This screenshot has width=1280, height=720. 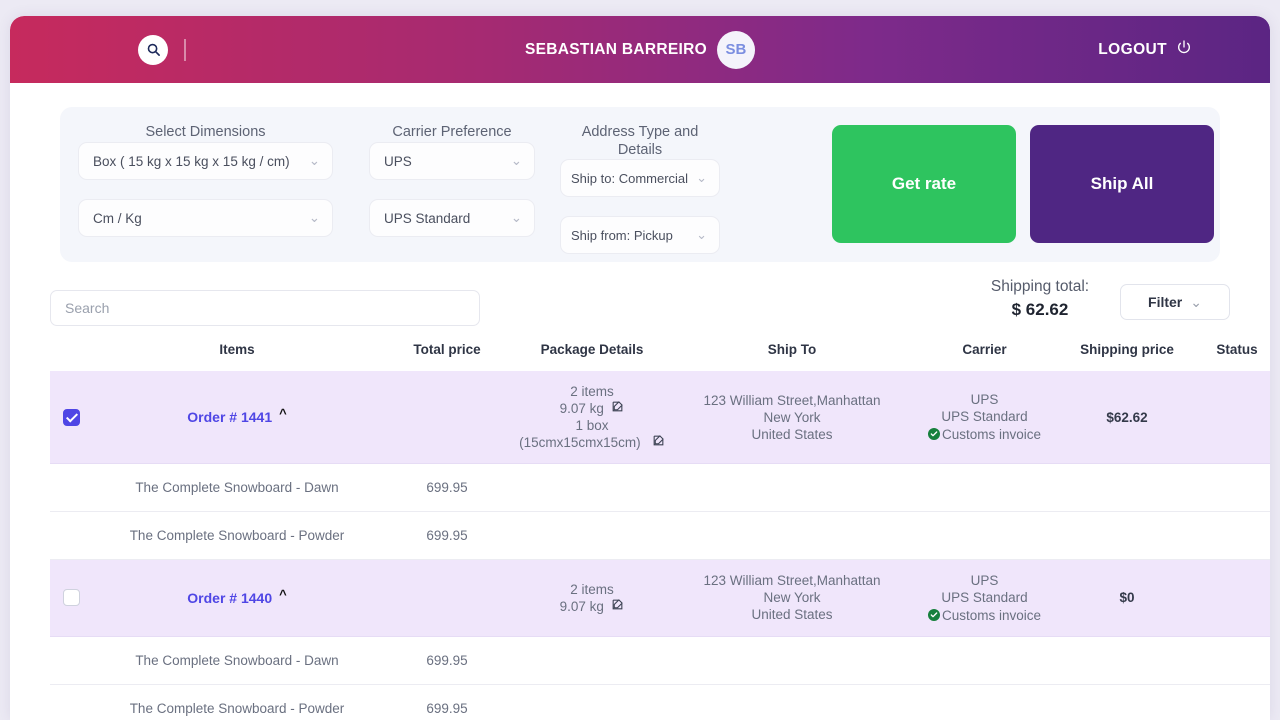 I want to click on logout-label: LOGOUT, so click(x=1132, y=49).